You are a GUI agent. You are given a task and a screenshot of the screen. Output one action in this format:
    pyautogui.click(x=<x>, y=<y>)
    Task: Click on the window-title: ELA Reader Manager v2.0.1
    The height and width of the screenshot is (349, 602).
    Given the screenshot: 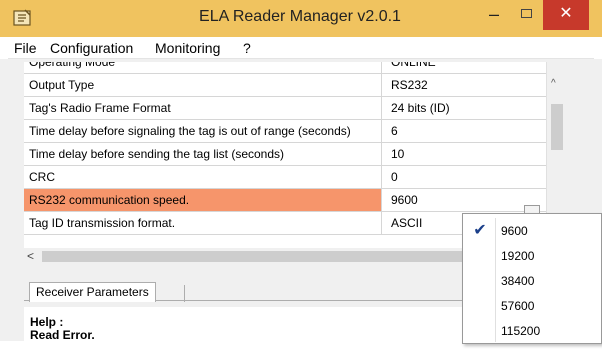 What is the action you would take?
    pyautogui.click(x=300, y=16)
    